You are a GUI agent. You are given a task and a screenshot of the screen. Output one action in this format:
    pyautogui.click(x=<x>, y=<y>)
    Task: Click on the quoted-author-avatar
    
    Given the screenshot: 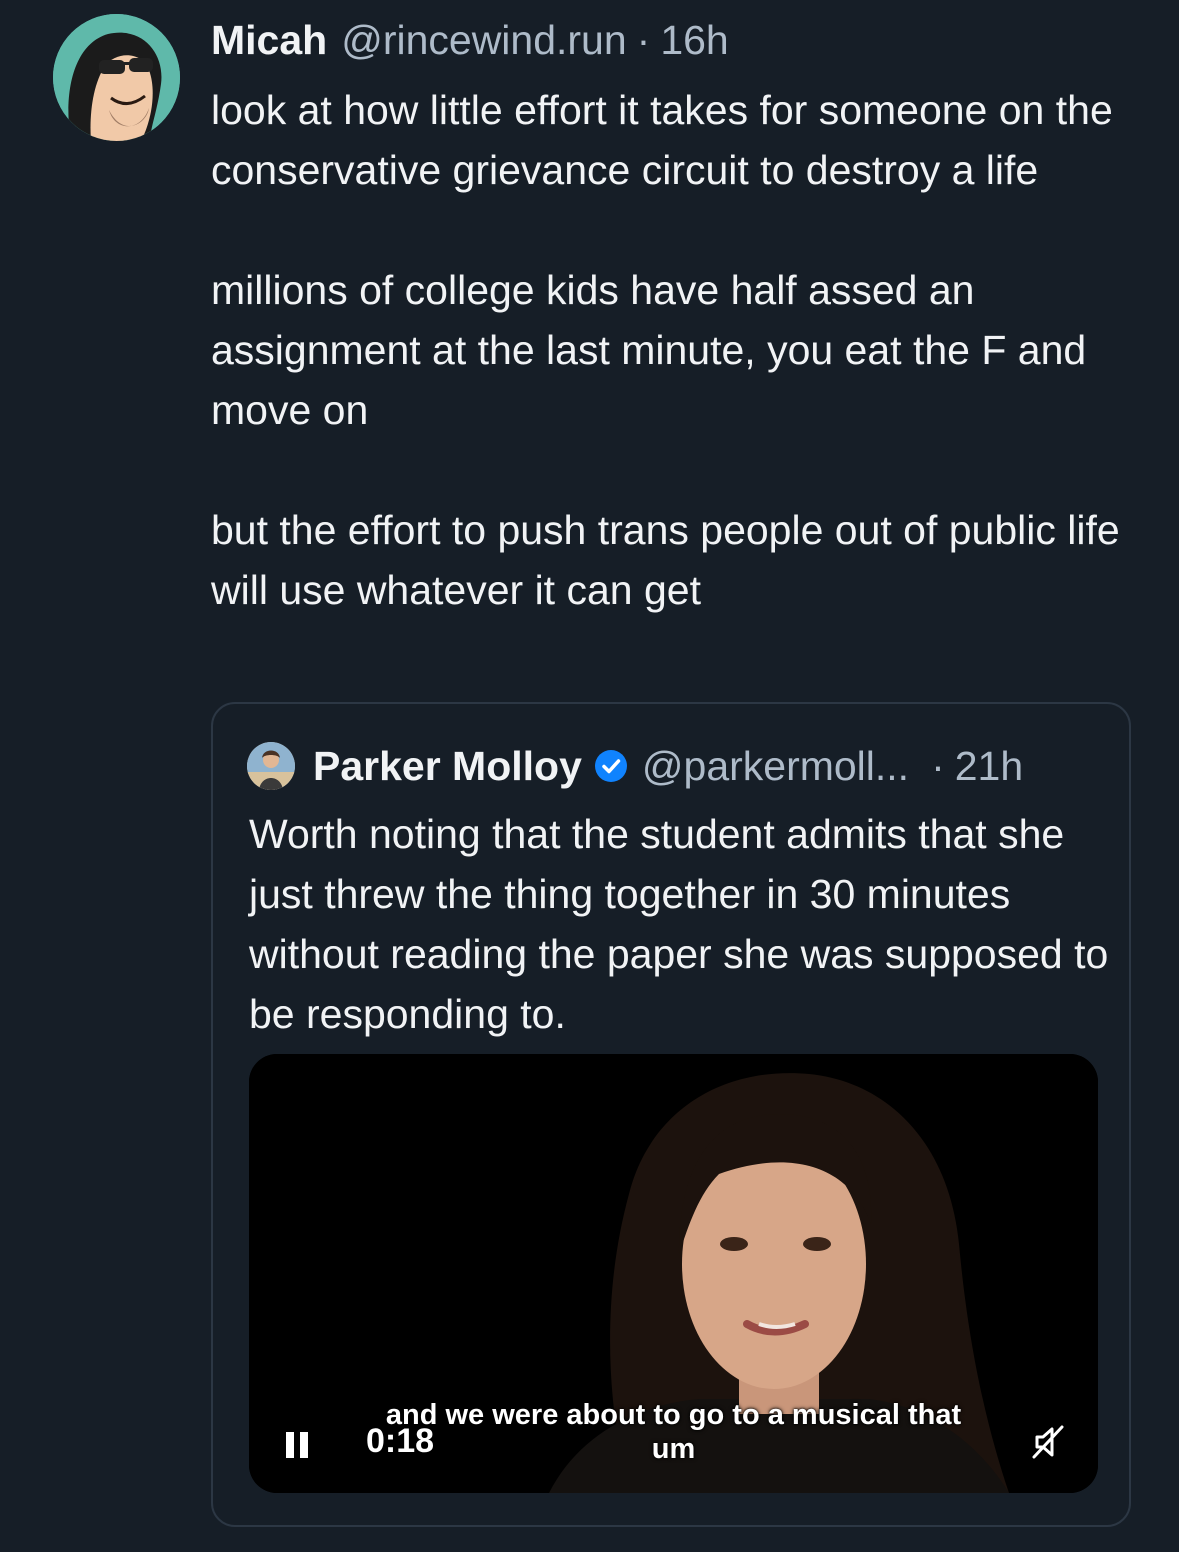 What is the action you would take?
    pyautogui.click(x=271, y=766)
    